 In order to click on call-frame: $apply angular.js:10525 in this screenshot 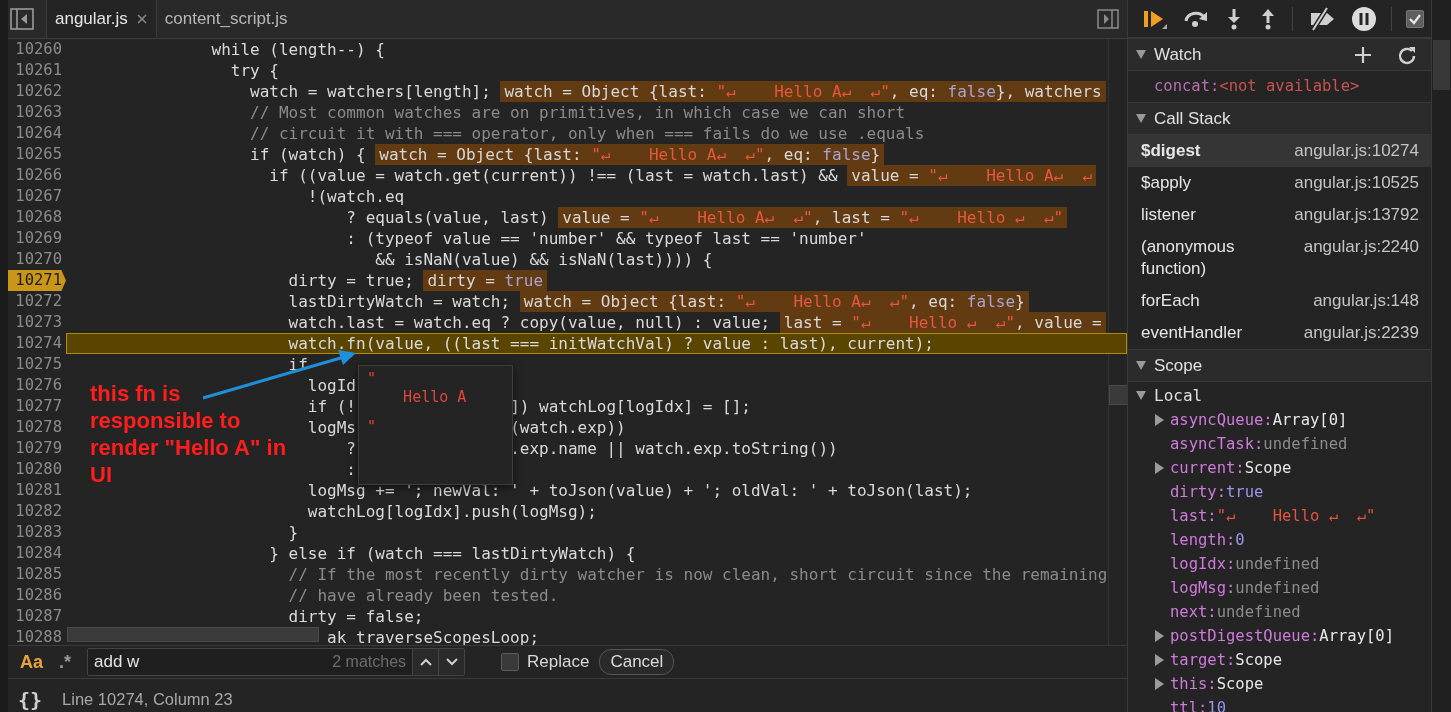, I will do `click(1279, 183)`.